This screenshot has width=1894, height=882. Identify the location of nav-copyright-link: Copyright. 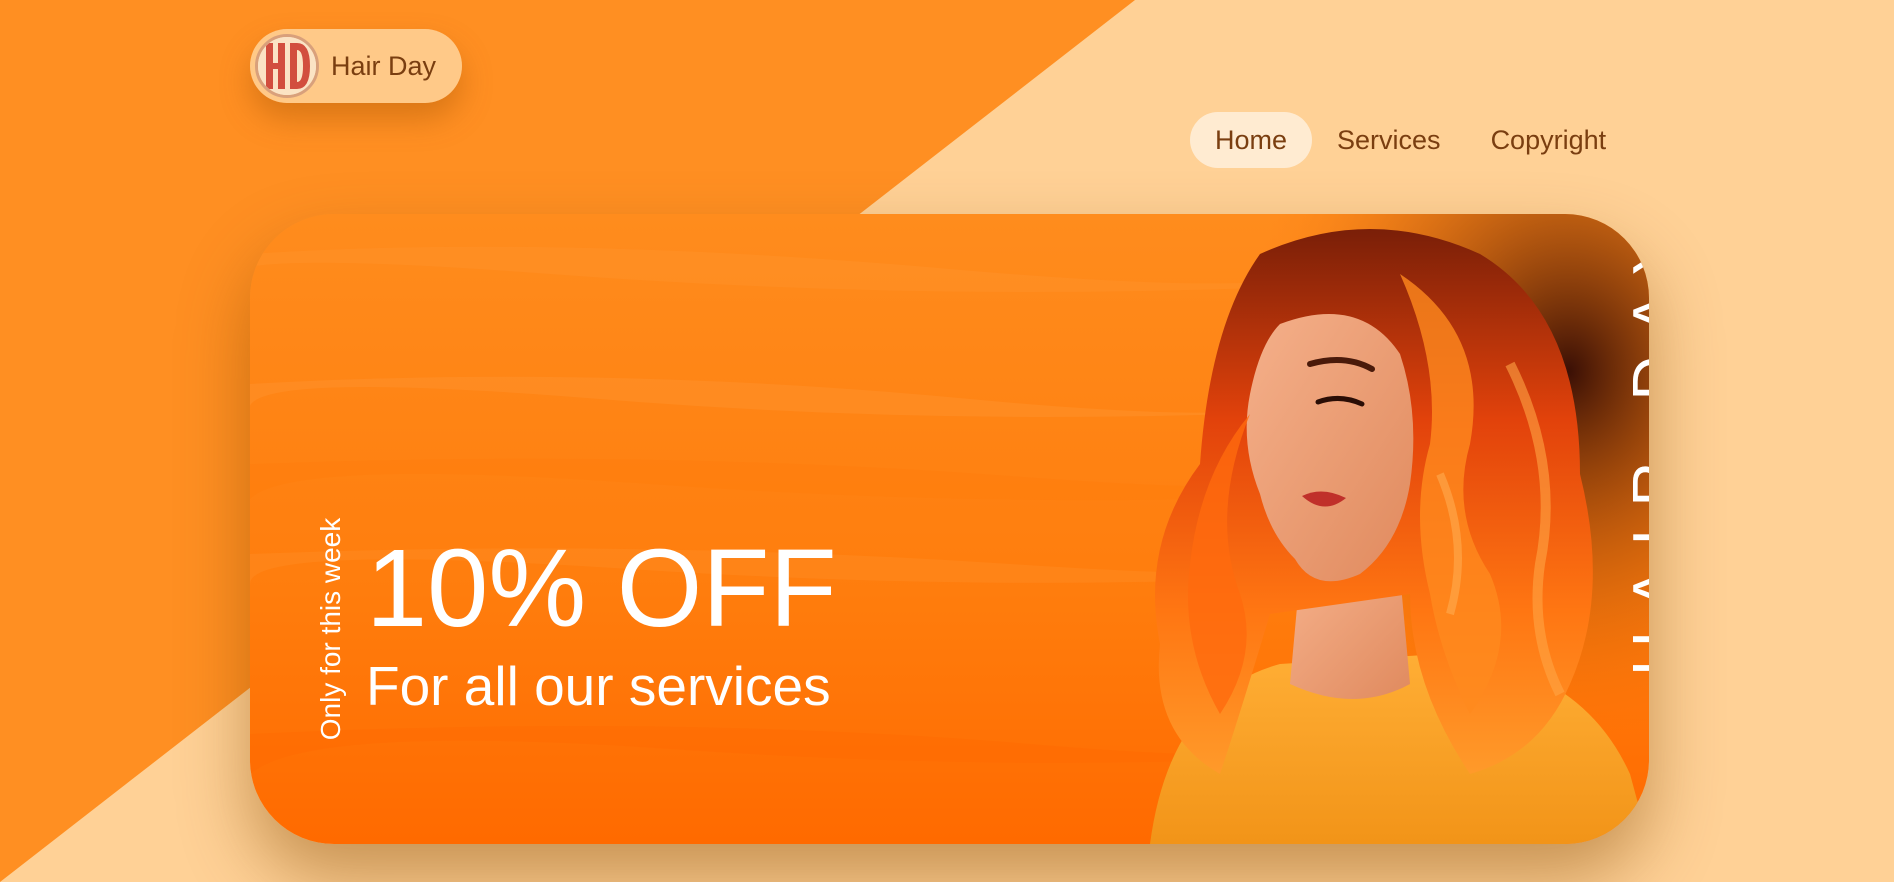
(1549, 140).